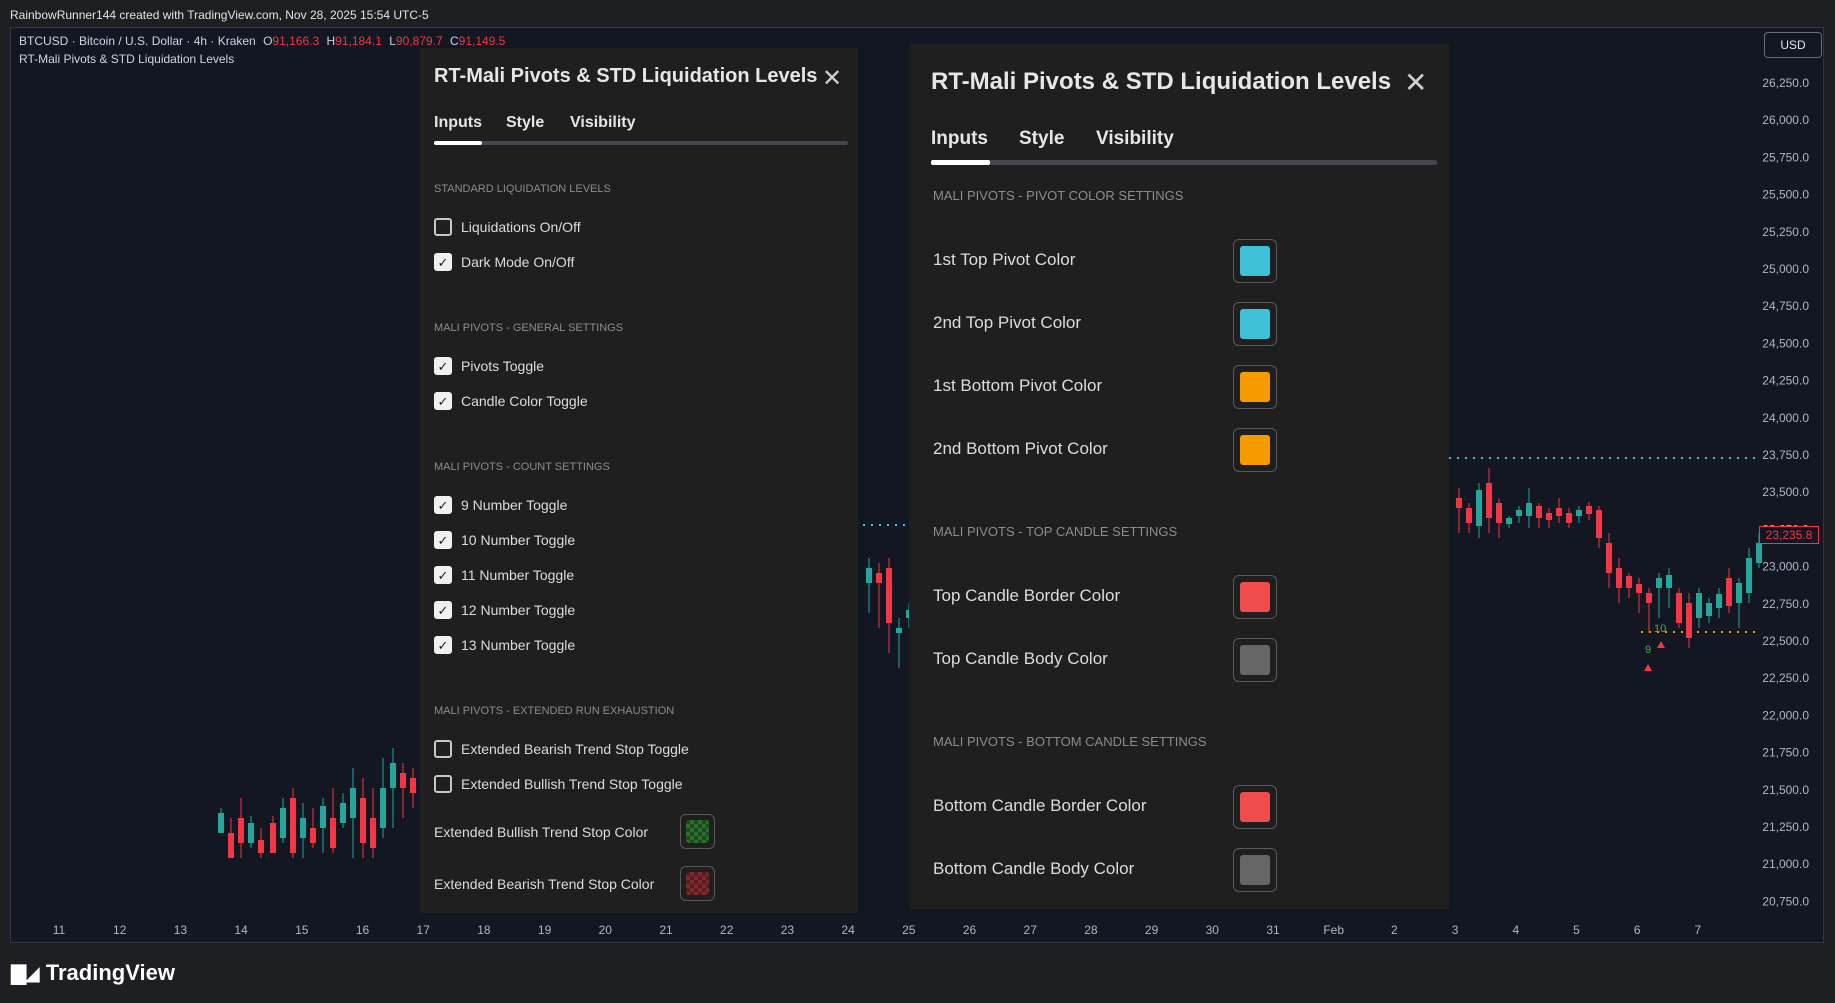 The height and width of the screenshot is (1003, 1835). What do you see at coordinates (1785, 83) in the screenshot?
I see `price-axis-label: 26,250.0` at bounding box center [1785, 83].